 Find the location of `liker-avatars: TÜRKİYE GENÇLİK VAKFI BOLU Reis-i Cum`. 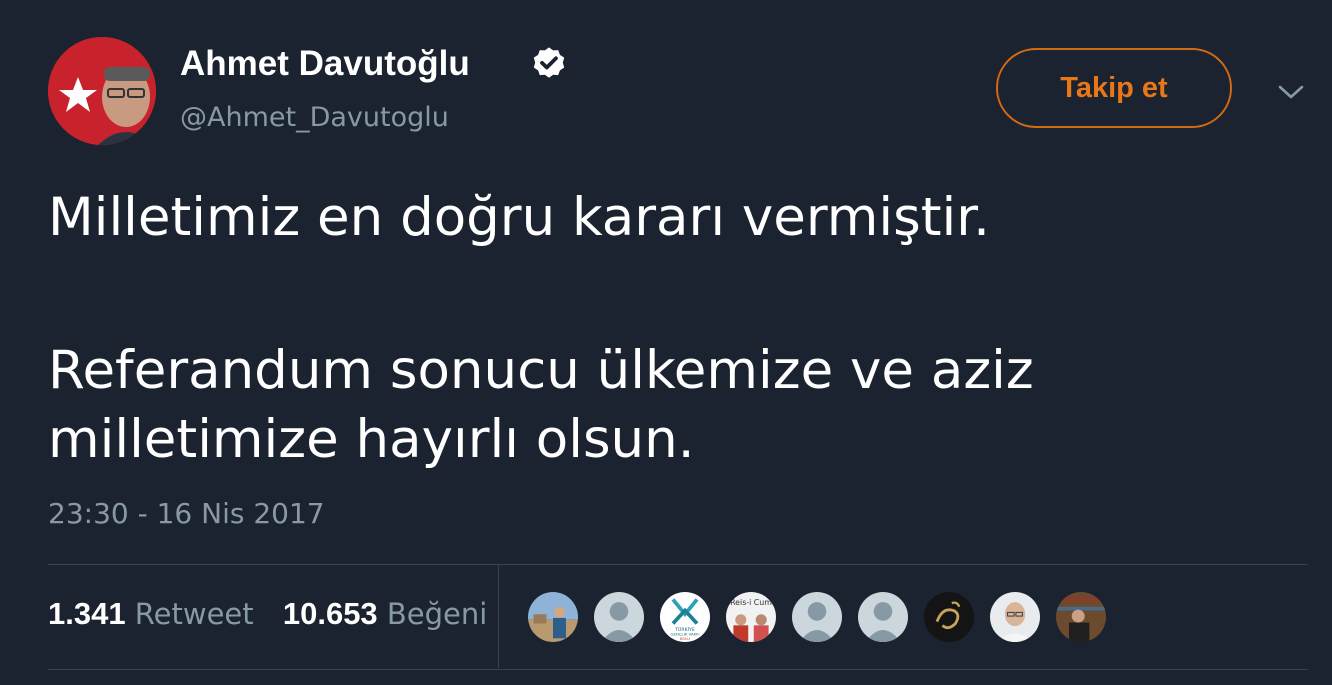

liker-avatars: TÜRKİYE GENÇLİK VAKFI BOLU Reis-i Cum is located at coordinates (817, 617).